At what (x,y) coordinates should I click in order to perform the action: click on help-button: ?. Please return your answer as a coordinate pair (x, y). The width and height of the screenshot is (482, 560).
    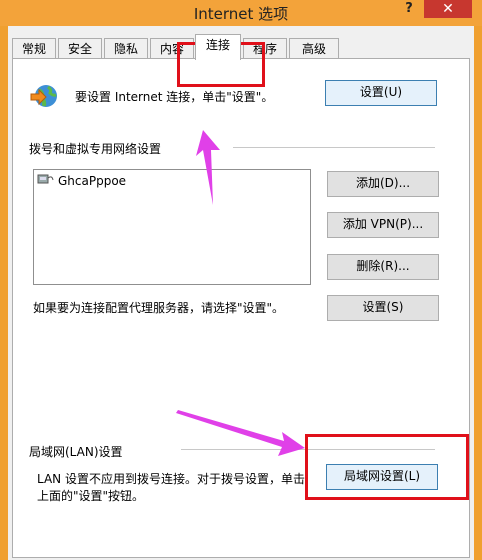
    Looking at the image, I should click on (409, 10).